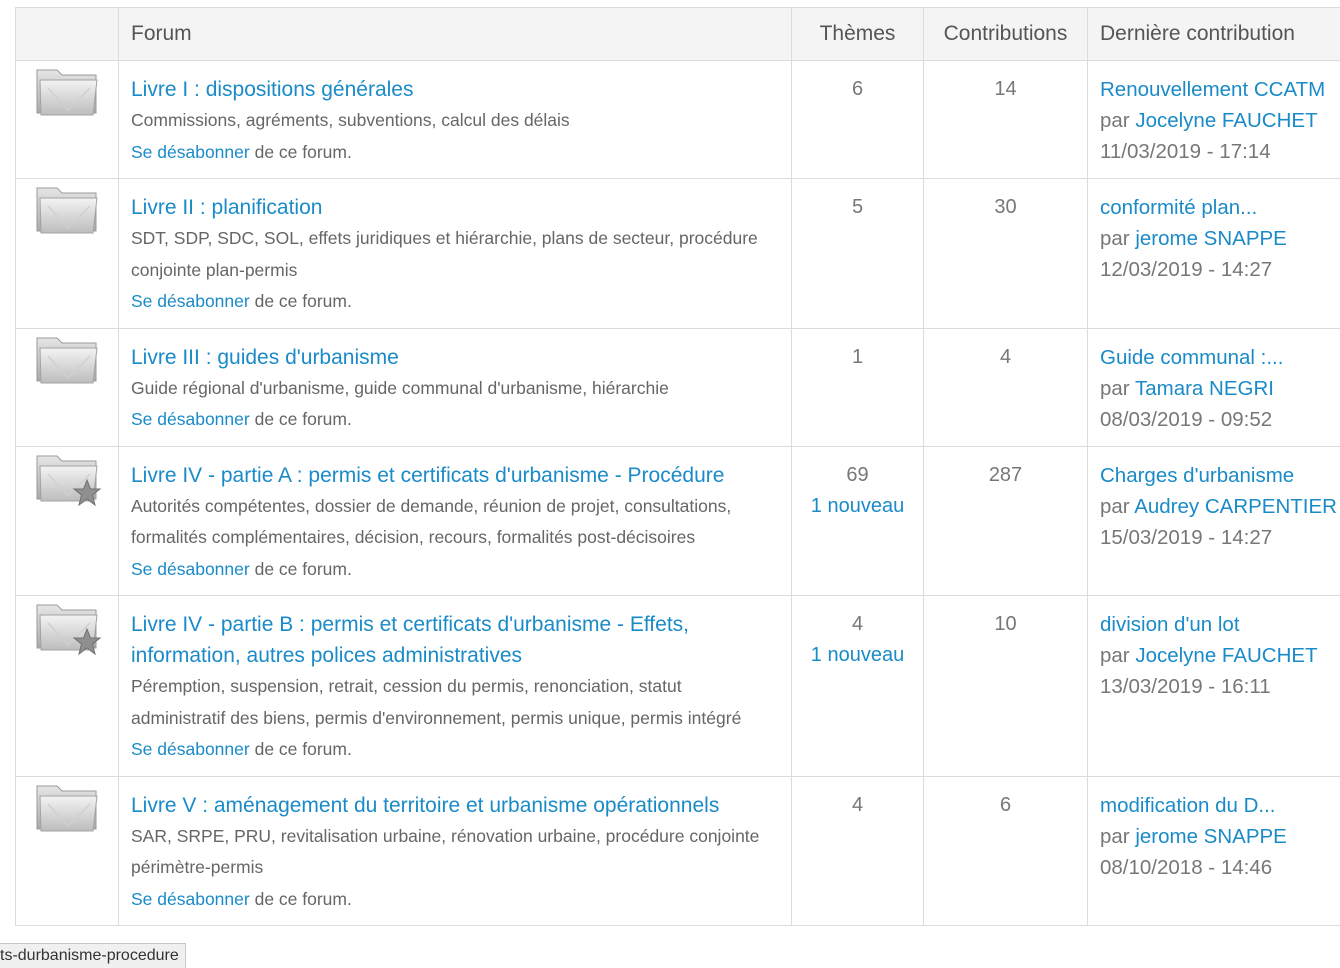 The image size is (1340, 968). I want to click on themes-count: 1, so click(857, 356).